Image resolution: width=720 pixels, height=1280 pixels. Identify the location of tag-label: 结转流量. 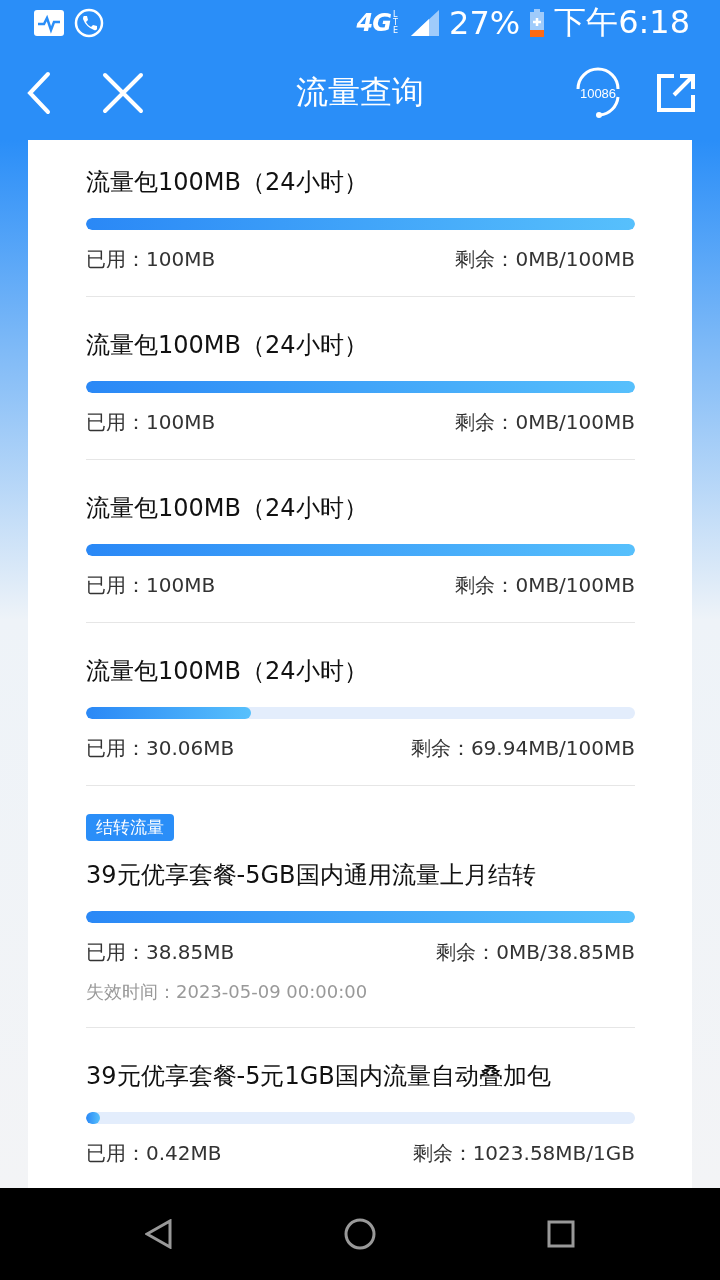
(130, 827).